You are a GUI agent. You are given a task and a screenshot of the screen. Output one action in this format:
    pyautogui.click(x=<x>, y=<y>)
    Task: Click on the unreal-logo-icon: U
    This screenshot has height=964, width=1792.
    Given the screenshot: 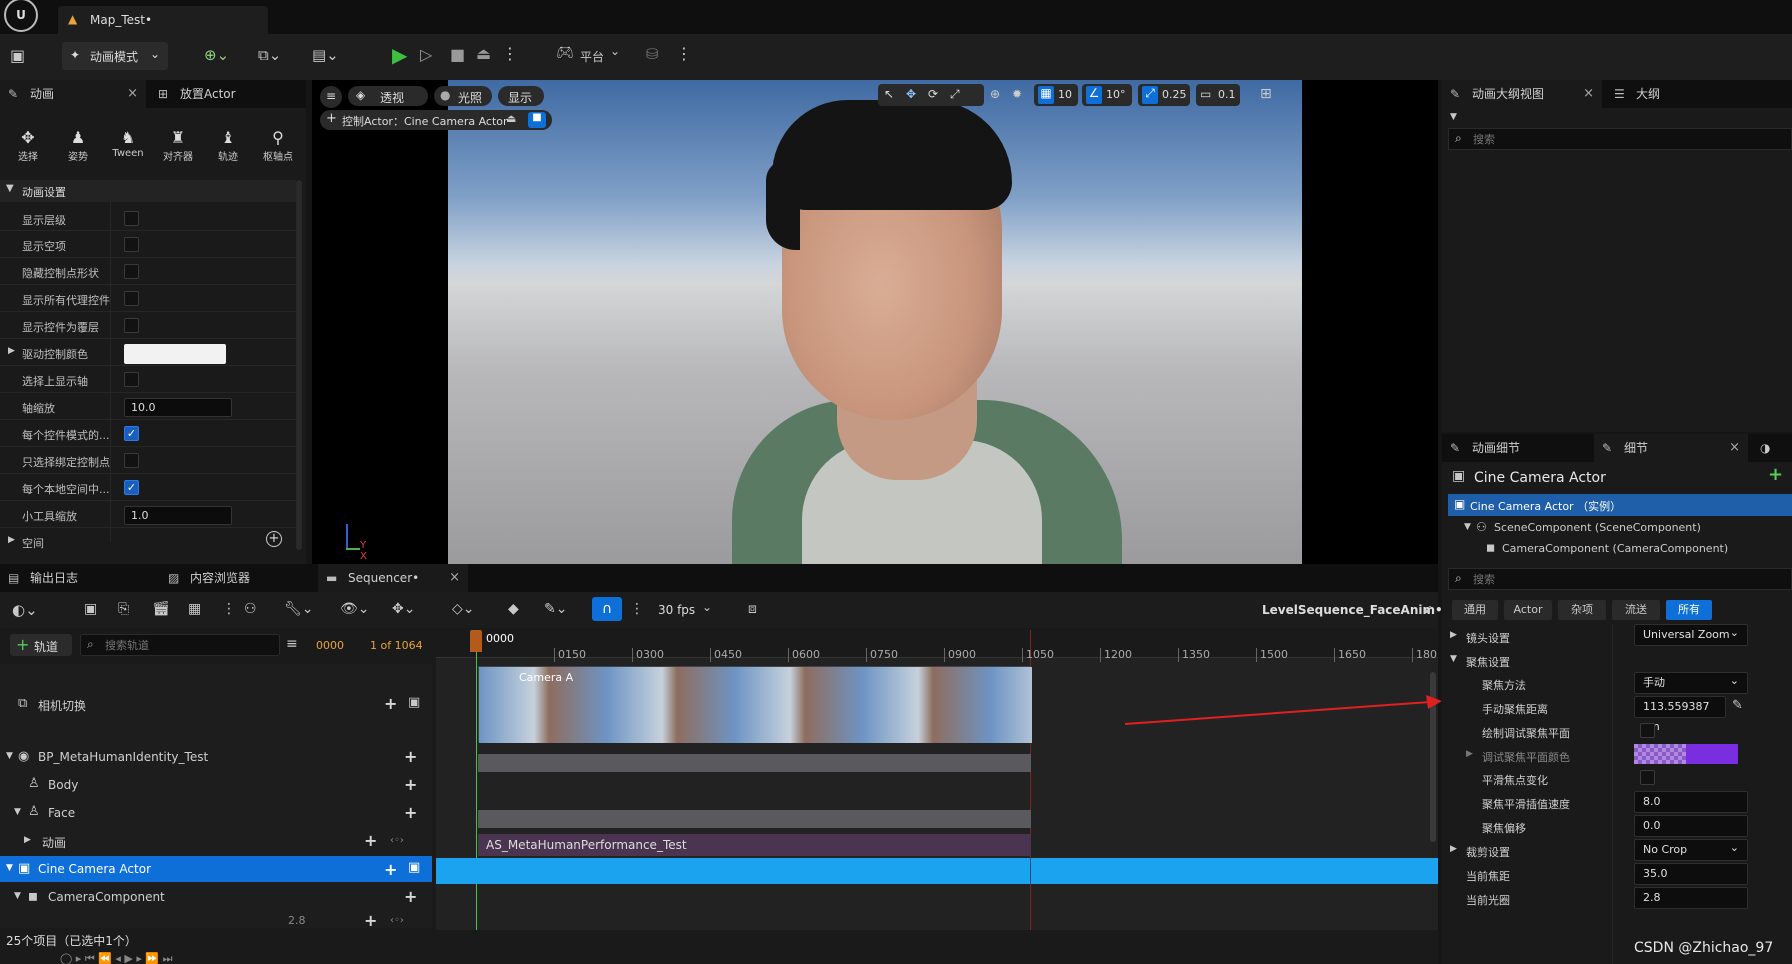 What is the action you would take?
    pyautogui.click(x=21, y=16)
    